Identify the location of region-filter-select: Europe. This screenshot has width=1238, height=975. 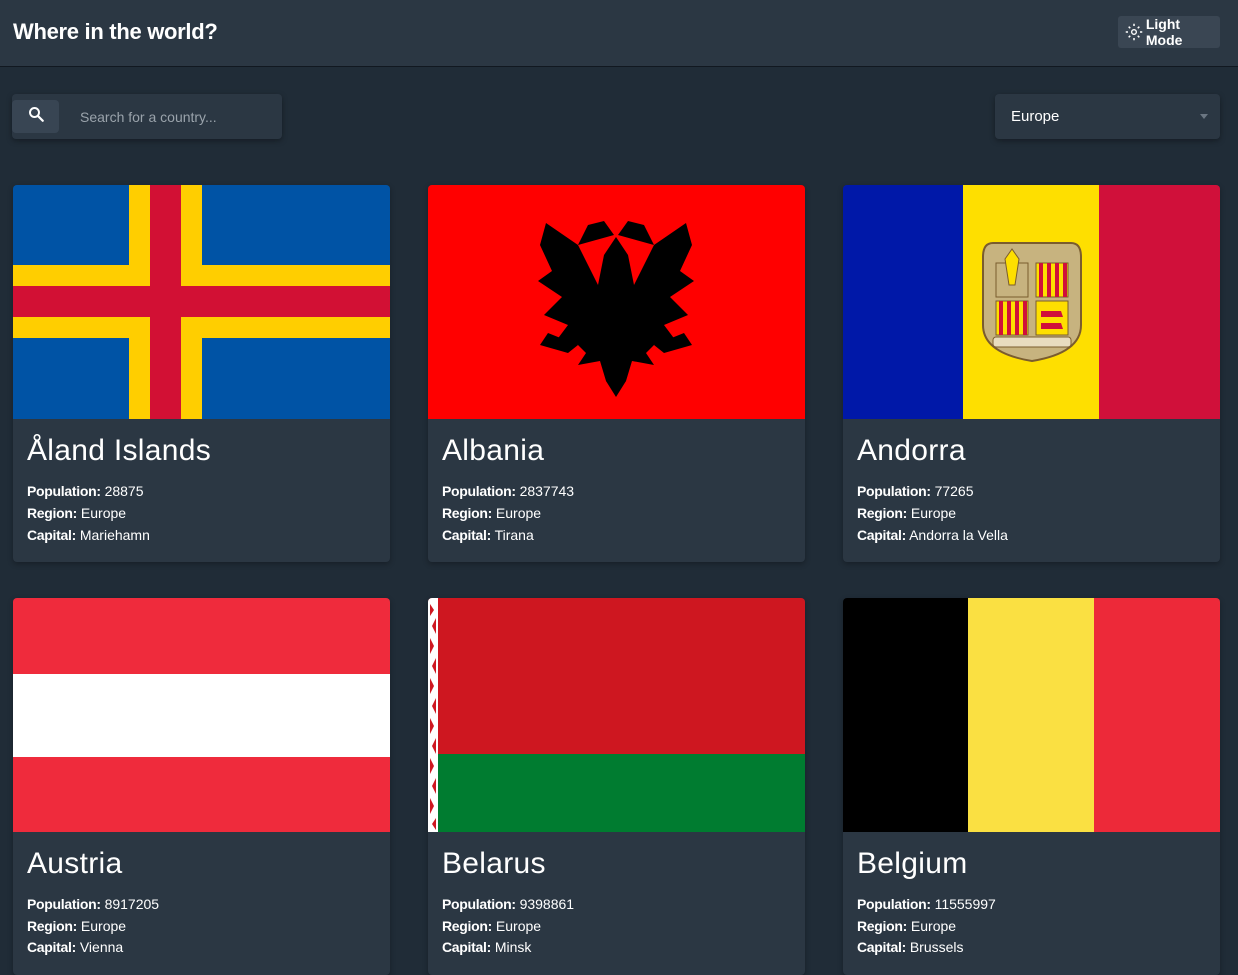
(1107, 116).